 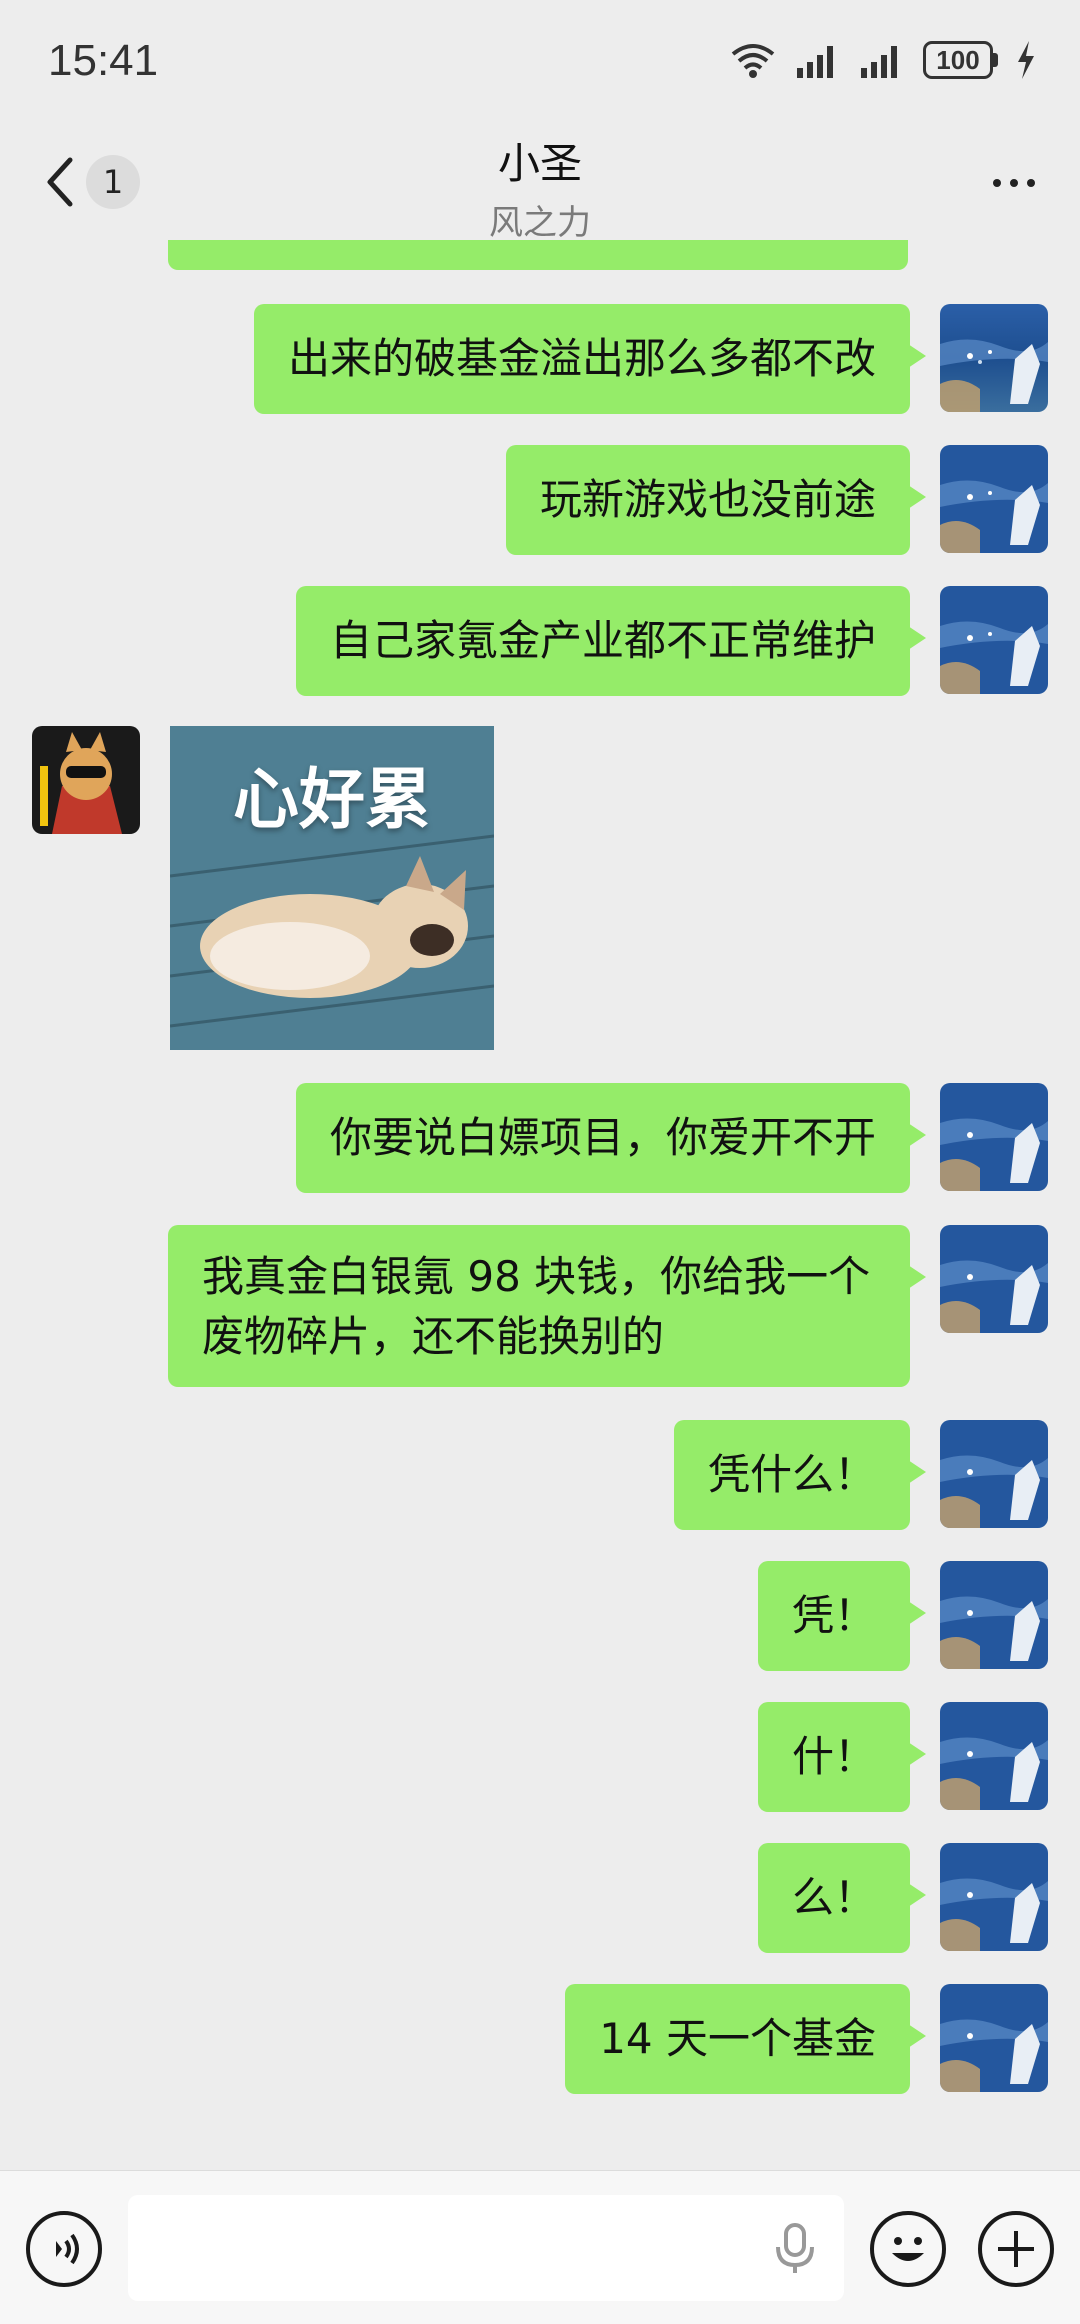 I want to click on message-bubble: 凭！, so click(x=842, y=1616).